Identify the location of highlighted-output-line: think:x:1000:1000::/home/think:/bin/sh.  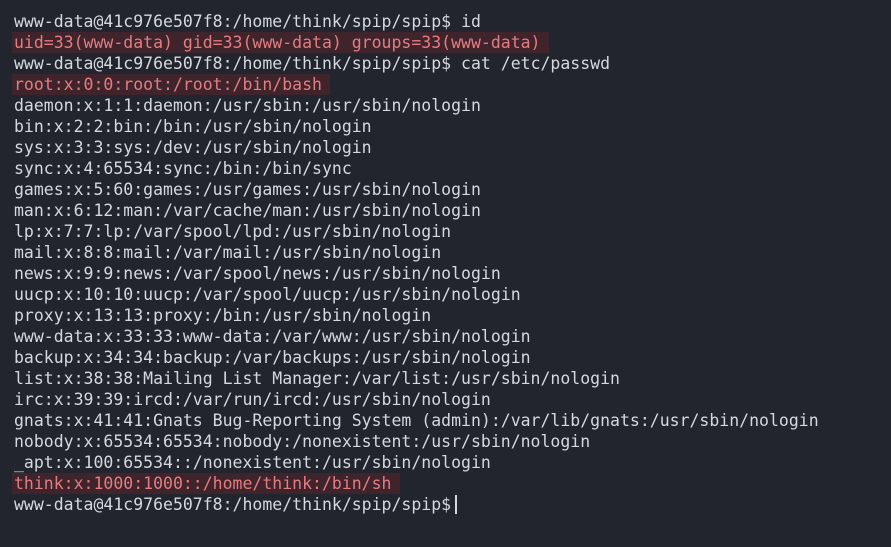
(451, 483).